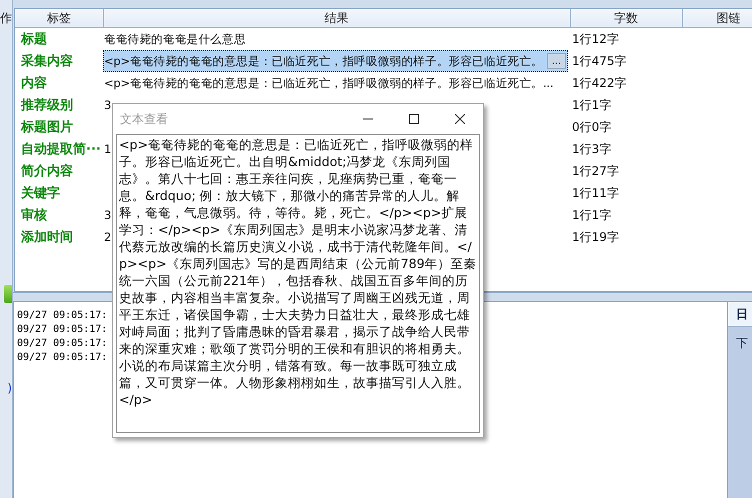  I want to click on field-label: 推荐级别, so click(47, 106).